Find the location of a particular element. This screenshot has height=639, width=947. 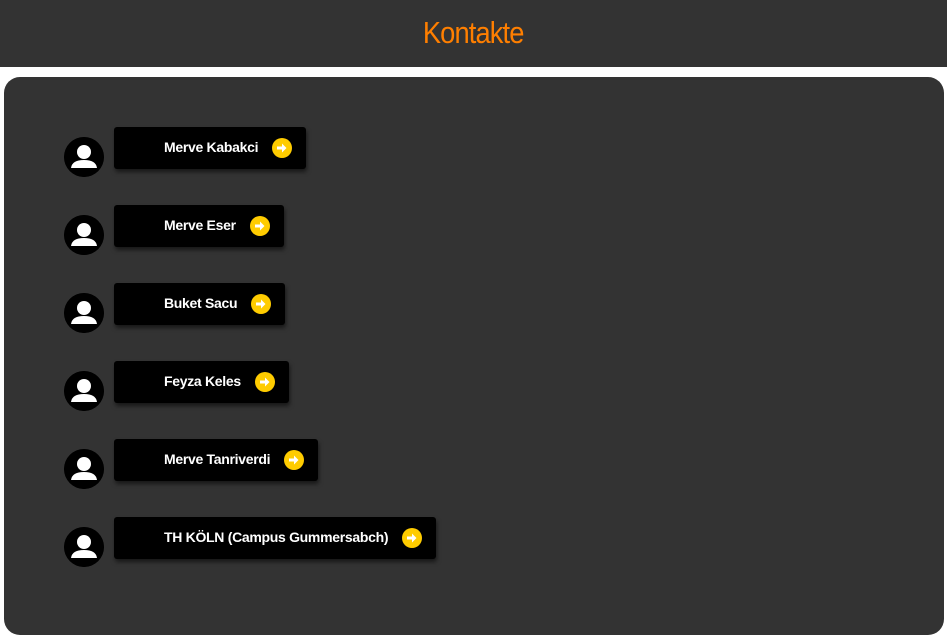

contact-button: Feyza Keles is located at coordinates (201, 382).